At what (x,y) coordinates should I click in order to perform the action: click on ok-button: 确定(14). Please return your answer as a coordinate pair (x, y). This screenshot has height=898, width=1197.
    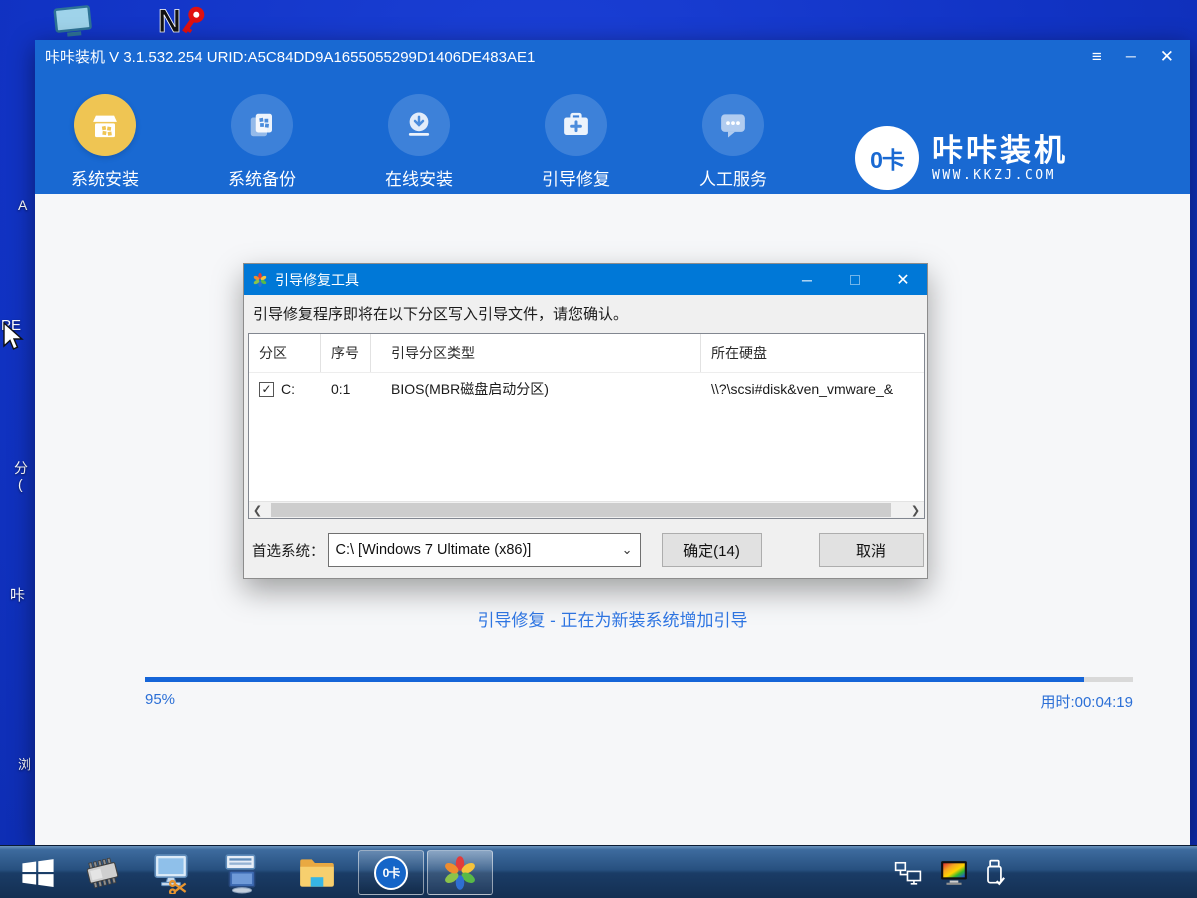
    Looking at the image, I should click on (711, 550).